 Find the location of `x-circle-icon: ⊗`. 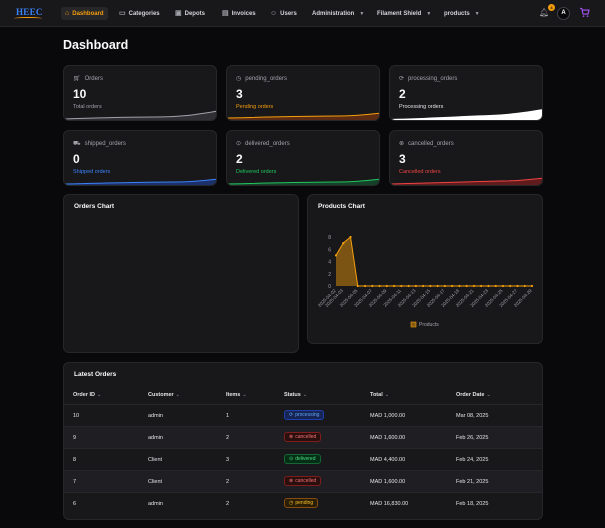

x-circle-icon: ⊗ is located at coordinates (402, 144).